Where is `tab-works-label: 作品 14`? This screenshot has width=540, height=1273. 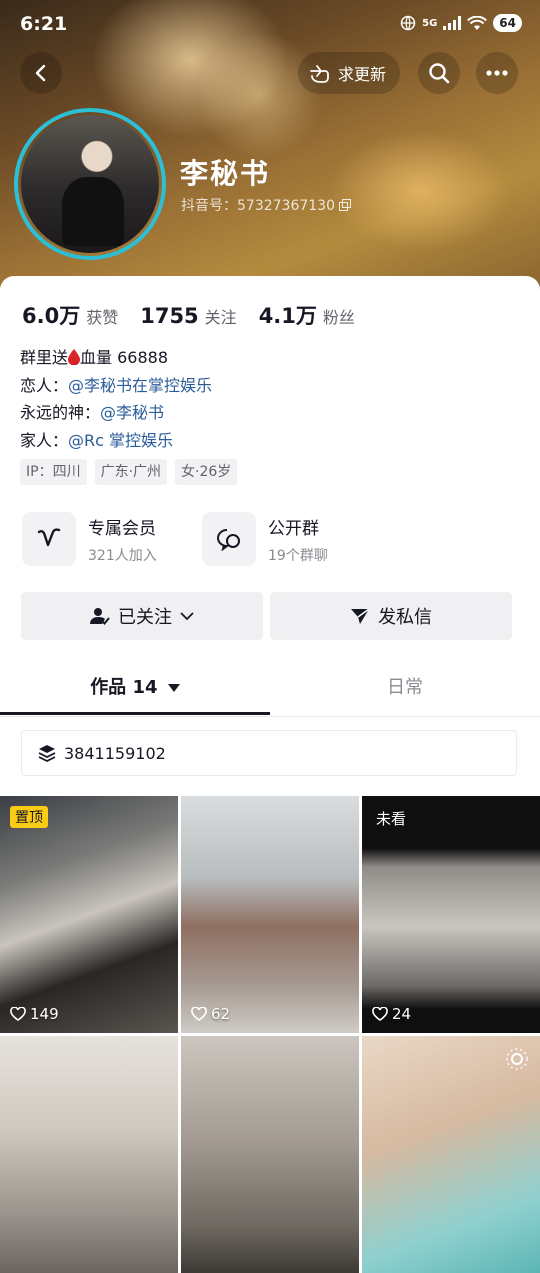
tab-works-label: 作品 14 is located at coordinates (124, 687).